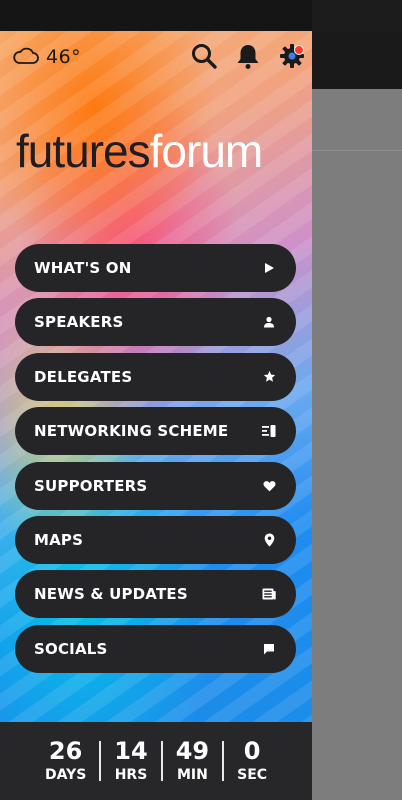 This screenshot has height=800, width=402. I want to click on app-header-background, so click(357, 60).